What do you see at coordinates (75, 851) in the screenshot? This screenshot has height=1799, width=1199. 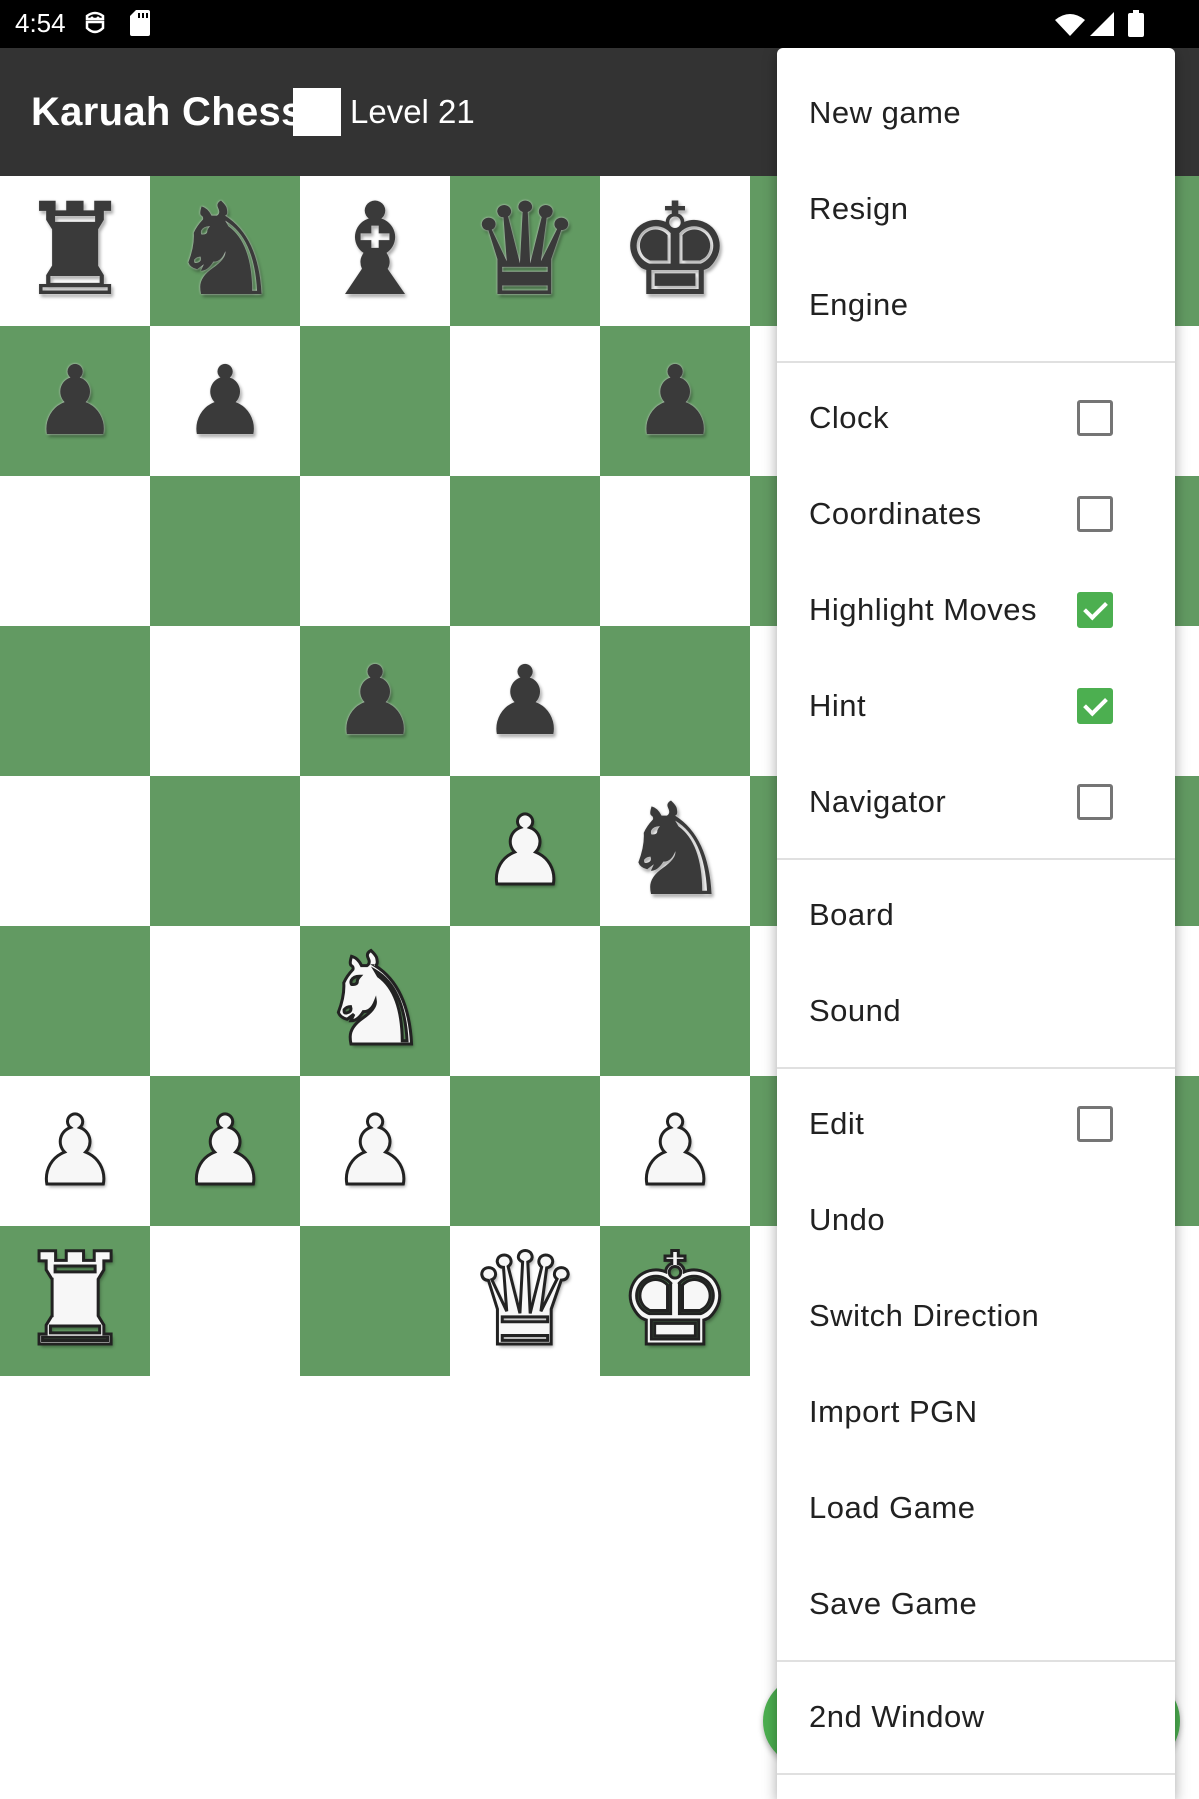 I see `square-a4` at bounding box center [75, 851].